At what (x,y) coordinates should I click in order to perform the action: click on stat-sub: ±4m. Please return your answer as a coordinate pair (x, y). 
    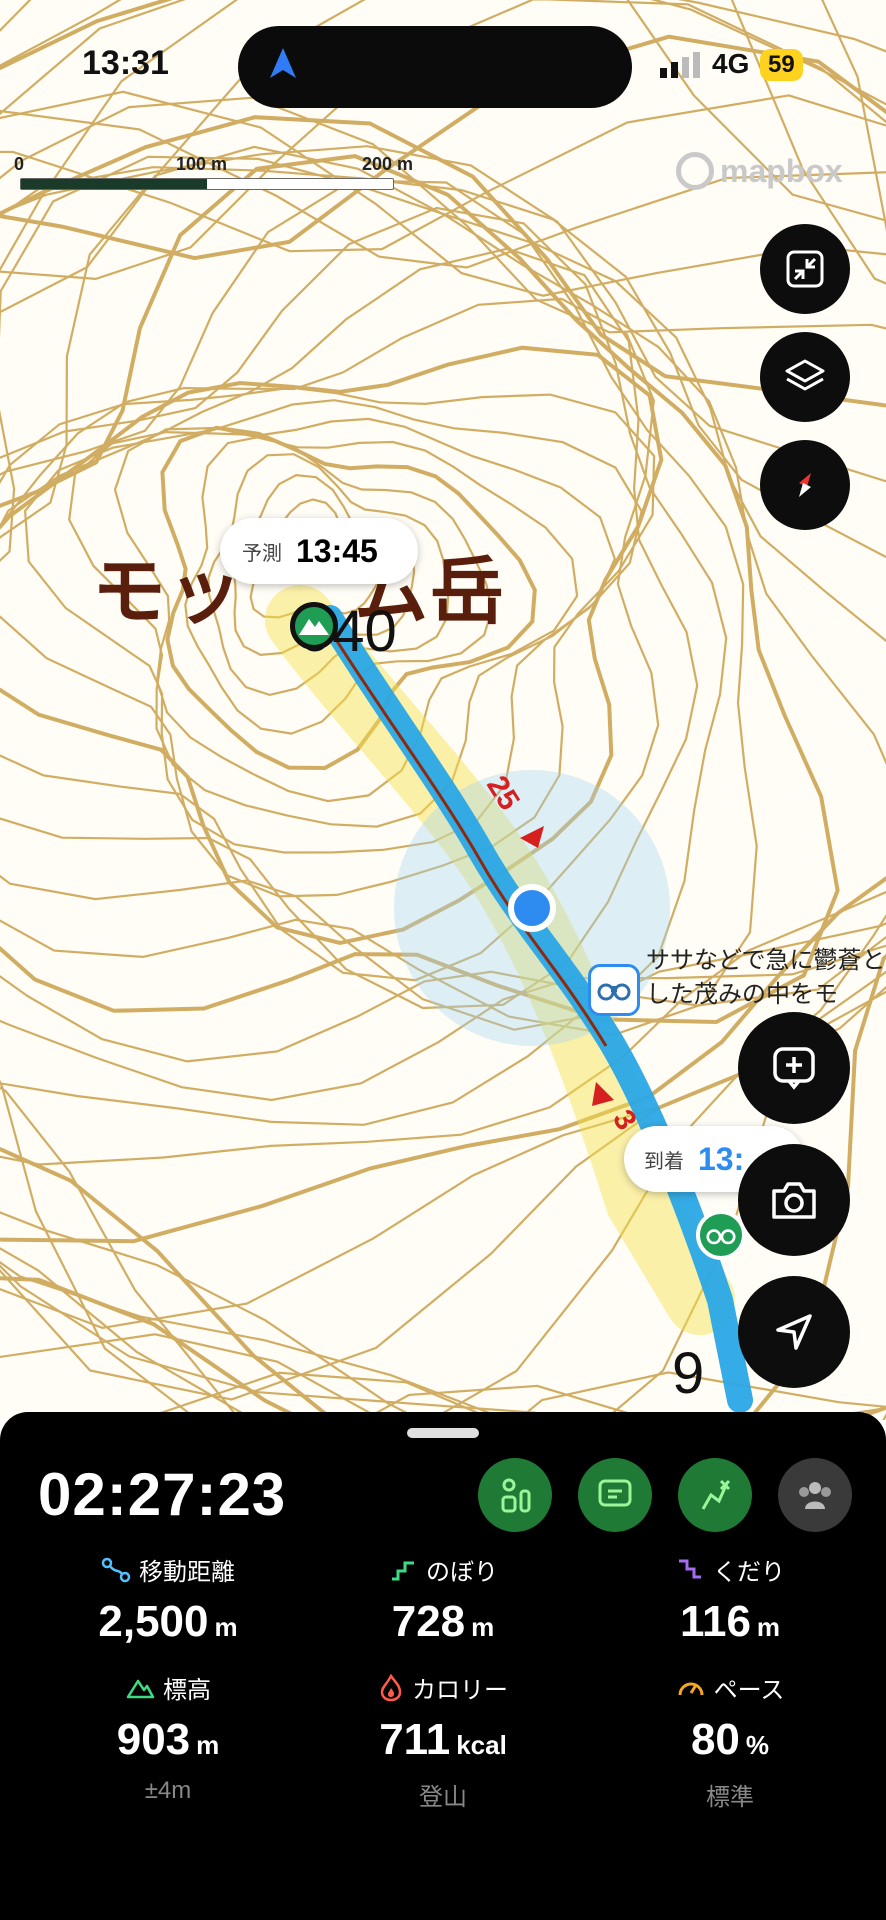
    Looking at the image, I should click on (168, 1790).